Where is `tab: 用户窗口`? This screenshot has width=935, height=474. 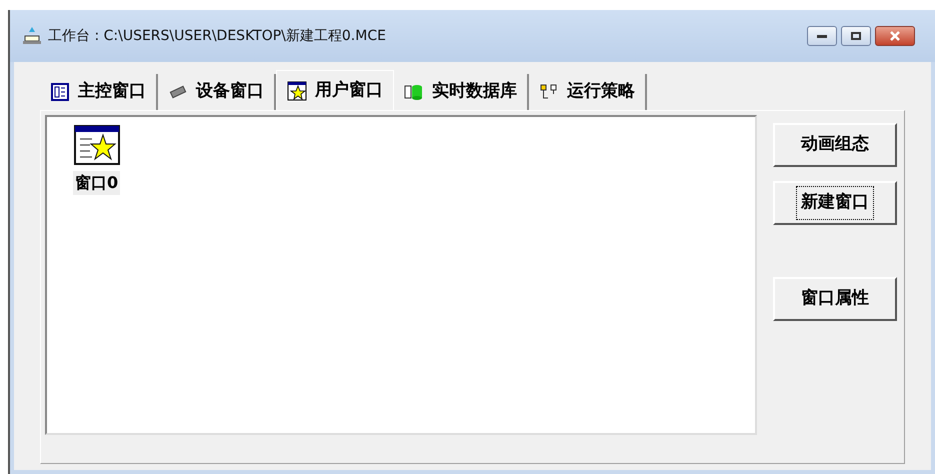 tab: 用户窗口 is located at coordinates (335, 90).